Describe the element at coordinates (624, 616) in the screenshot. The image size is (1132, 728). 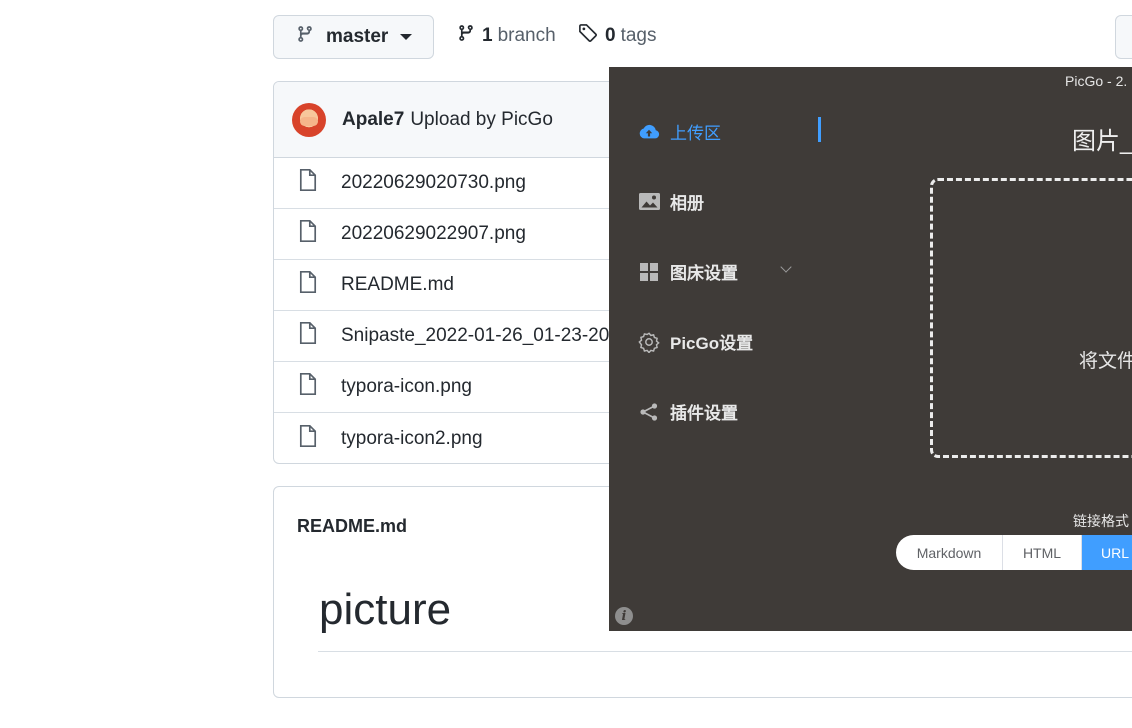
I see `info-icon: i` at that location.